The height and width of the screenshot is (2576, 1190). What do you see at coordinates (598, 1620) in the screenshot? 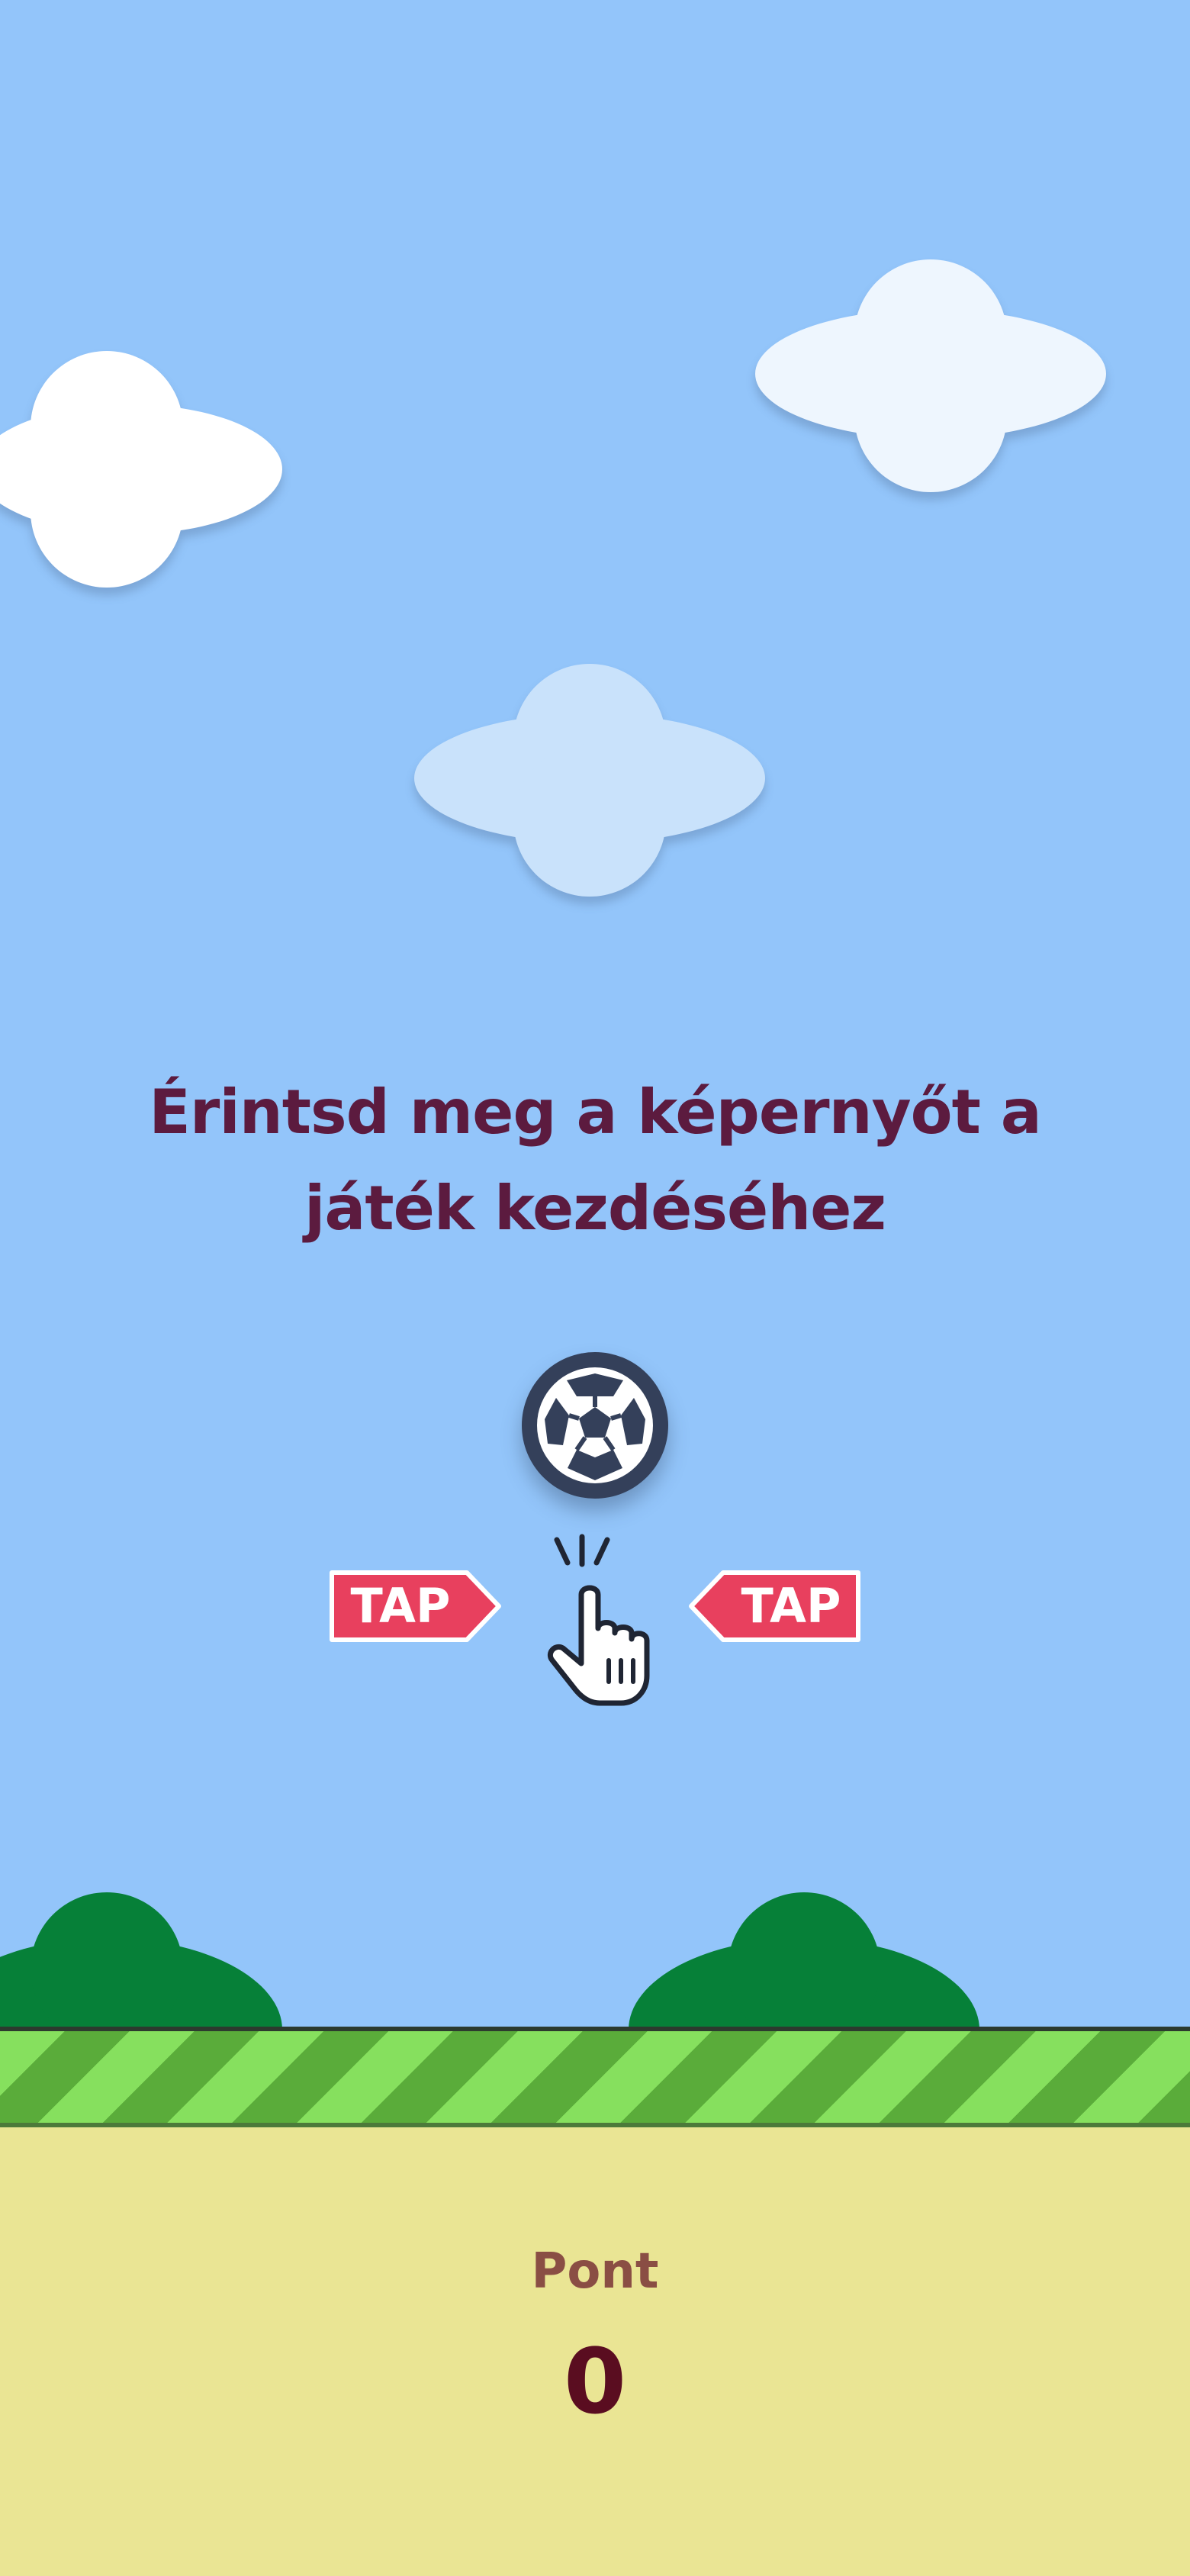
I see `tapping-hand-icon` at bounding box center [598, 1620].